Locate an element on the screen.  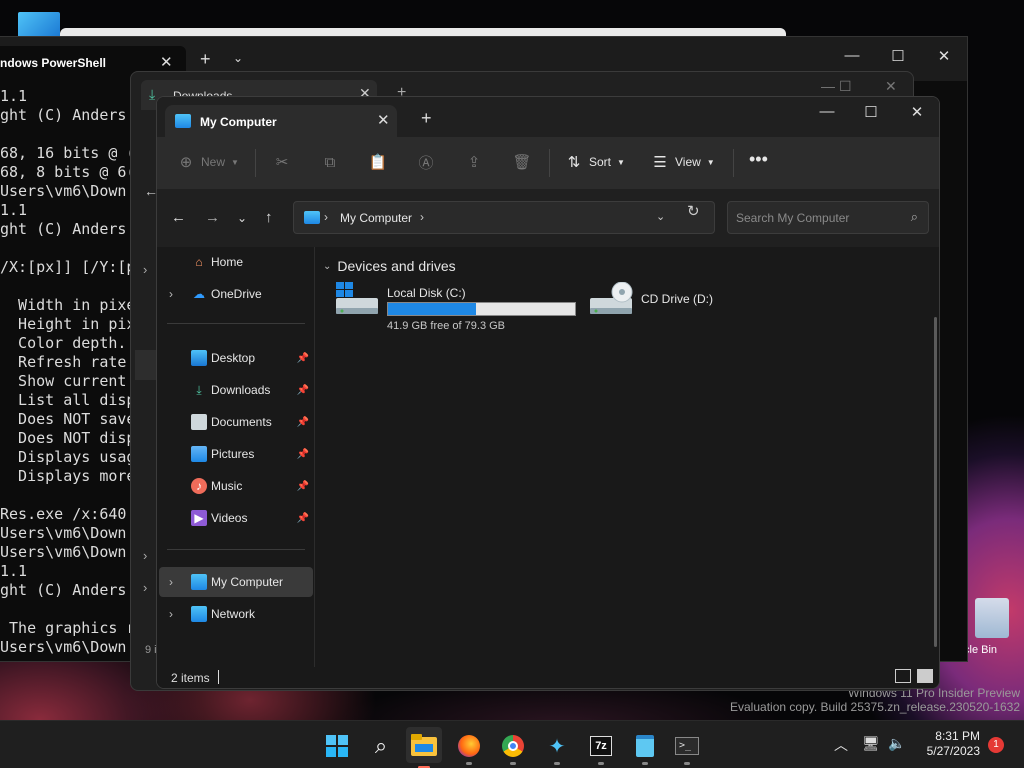
network-status-icon: 🖥 is located at coordinates (871, 743).